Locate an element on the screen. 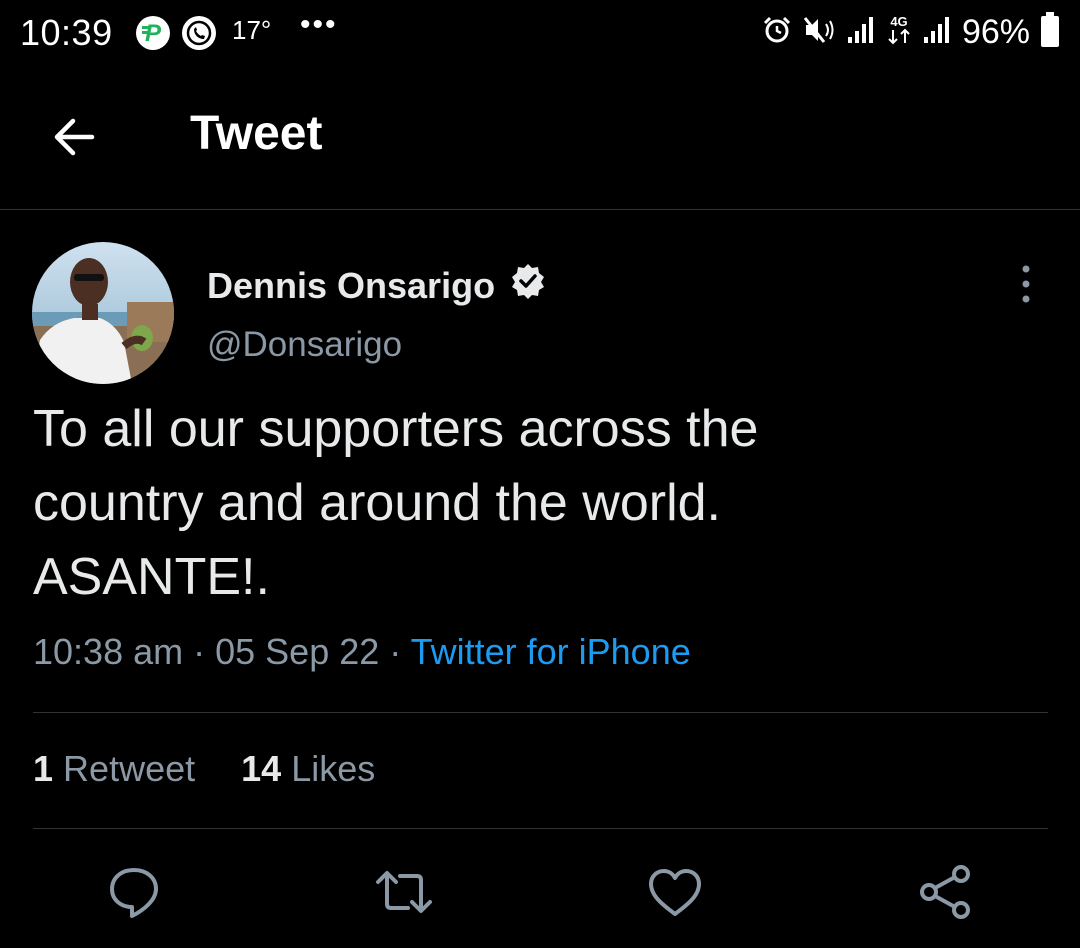 The image size is (1080, 948). status-more-notifications: ••• is located at coordinates (319, 24).